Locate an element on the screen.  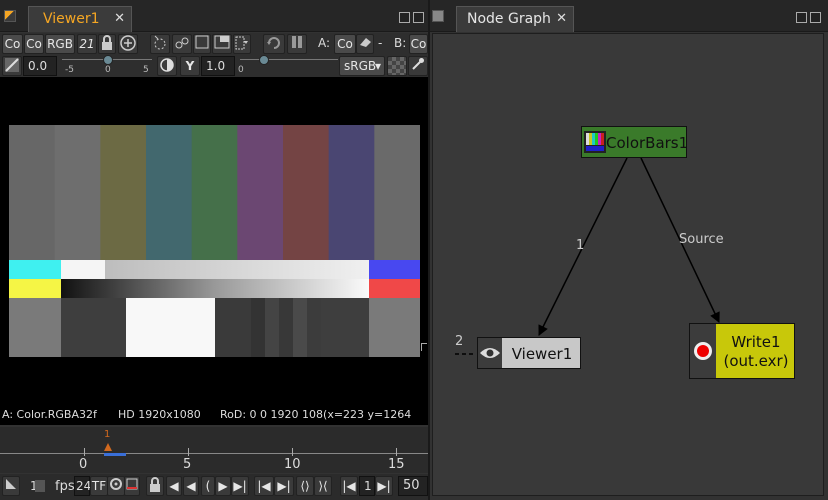
gamma-icon: Y is located at coordinates (190, 66).